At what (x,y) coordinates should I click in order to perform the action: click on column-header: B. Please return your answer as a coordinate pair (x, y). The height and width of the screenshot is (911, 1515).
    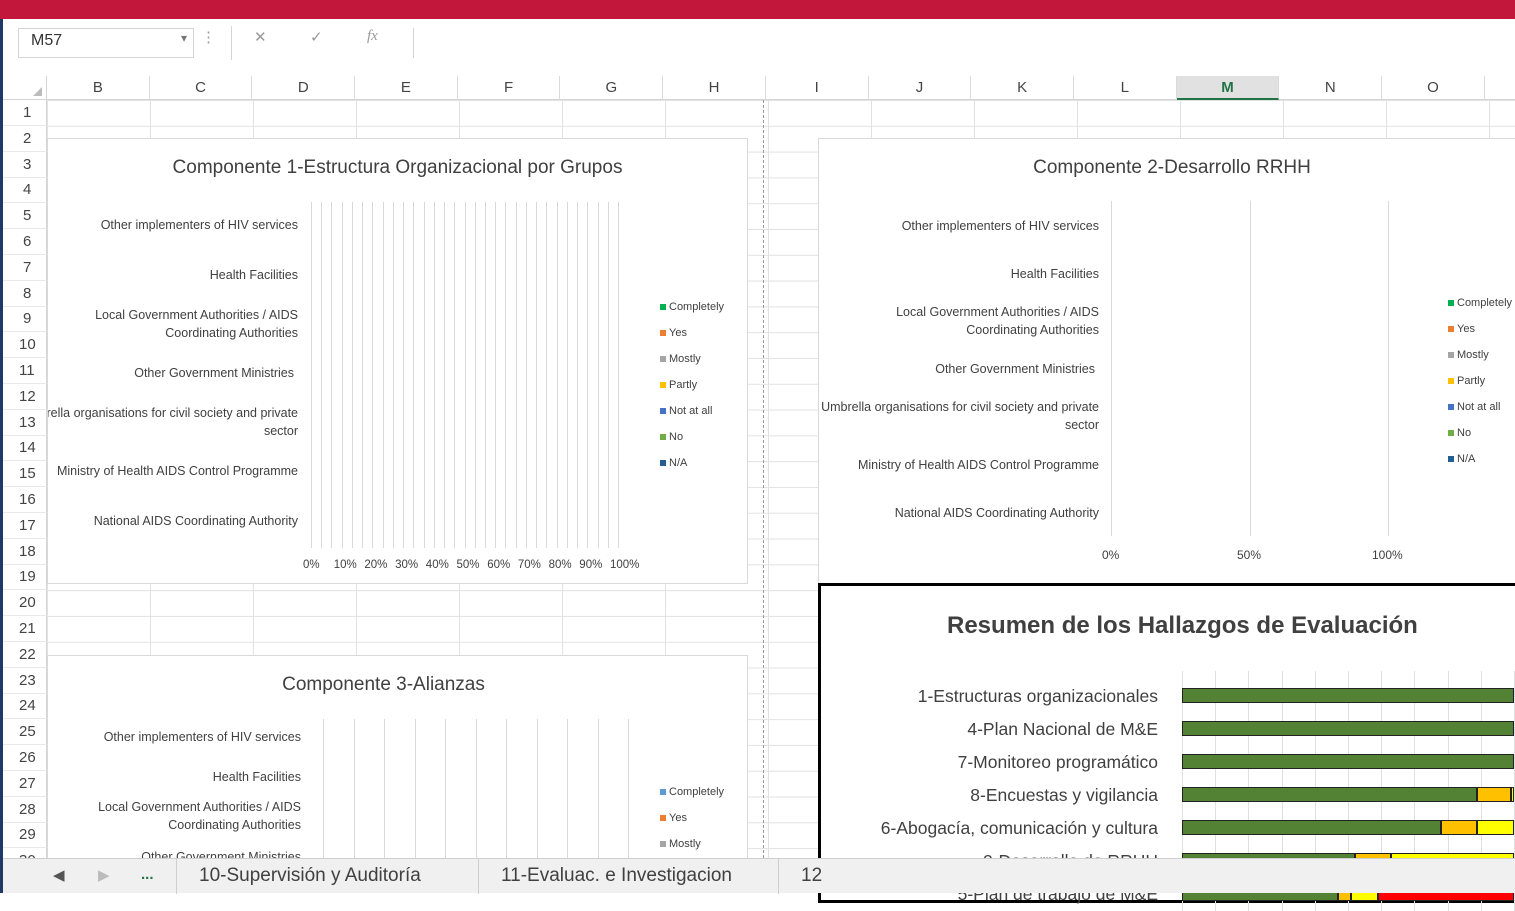
    Looking at the image, I should click on (98, 88).